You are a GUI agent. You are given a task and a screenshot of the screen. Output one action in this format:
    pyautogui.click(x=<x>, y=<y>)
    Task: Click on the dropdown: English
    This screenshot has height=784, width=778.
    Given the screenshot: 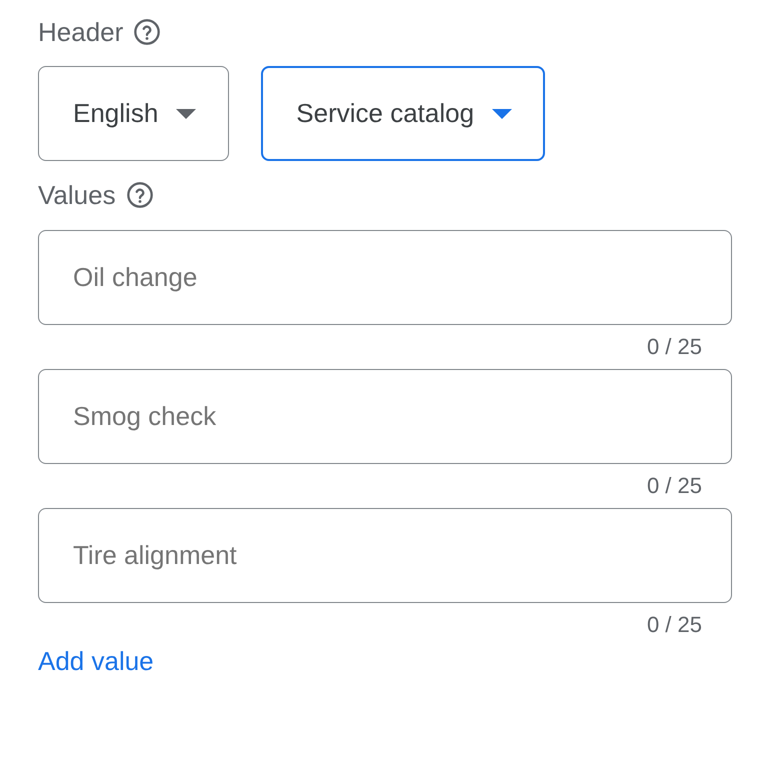 What is the action you would take?
    pyautogui.click(x=134, y=113)
    